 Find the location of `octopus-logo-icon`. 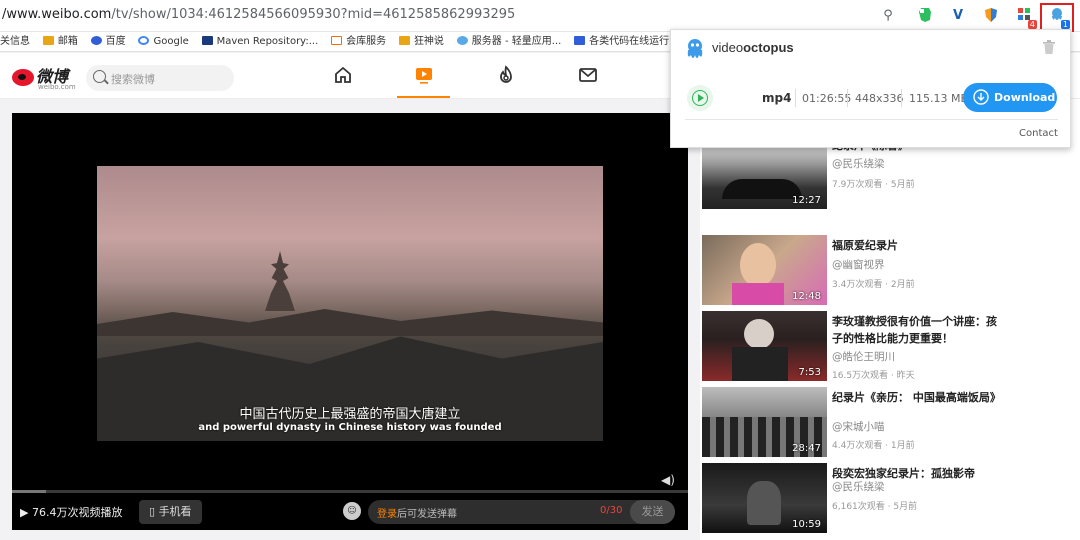

octopus-logo-icon is located at coordinates (695, 50).